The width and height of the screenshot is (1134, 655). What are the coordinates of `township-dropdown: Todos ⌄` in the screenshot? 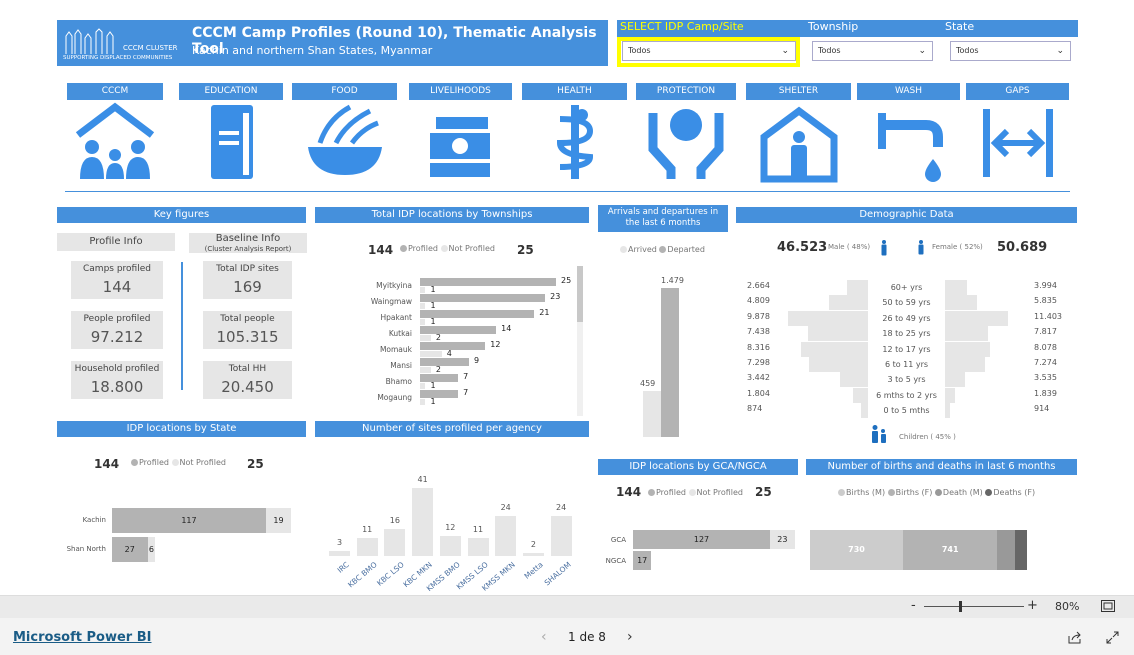 It's located at (872, 51).